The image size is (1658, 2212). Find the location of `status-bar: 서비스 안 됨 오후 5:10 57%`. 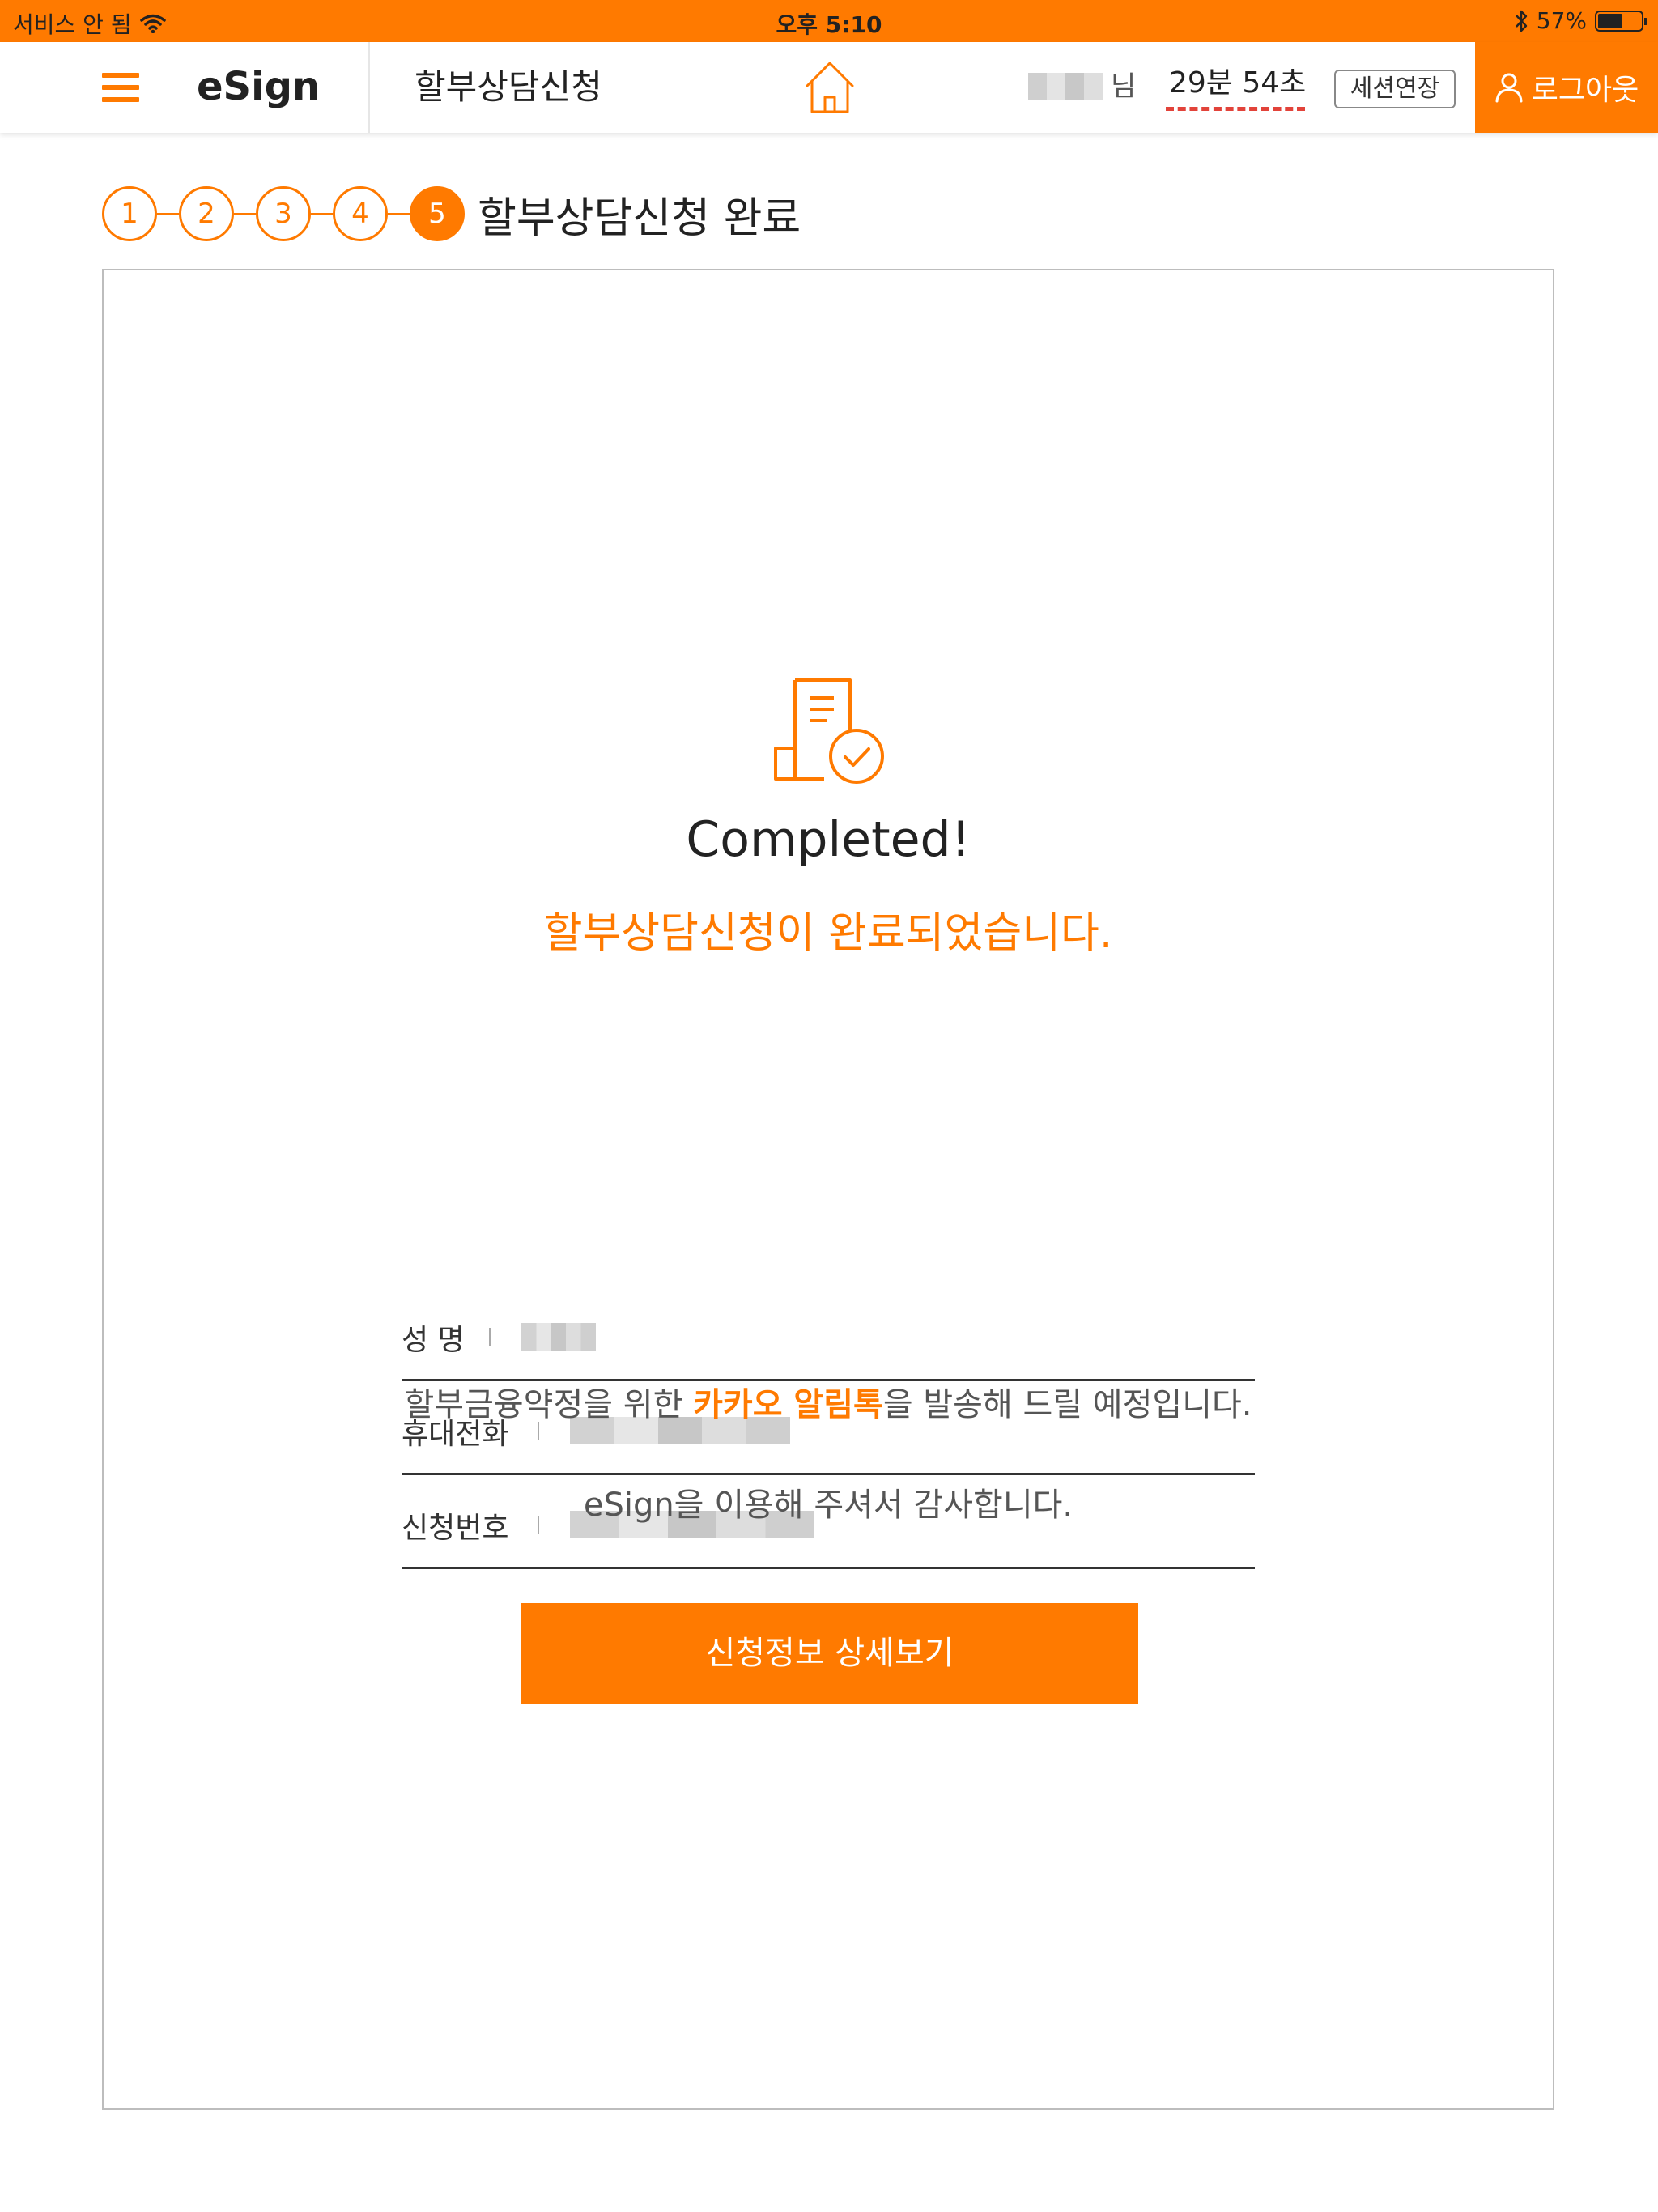

status-bar: 서비스 안 됨 오후 5:10 57% is located at coordinates (829, 21).